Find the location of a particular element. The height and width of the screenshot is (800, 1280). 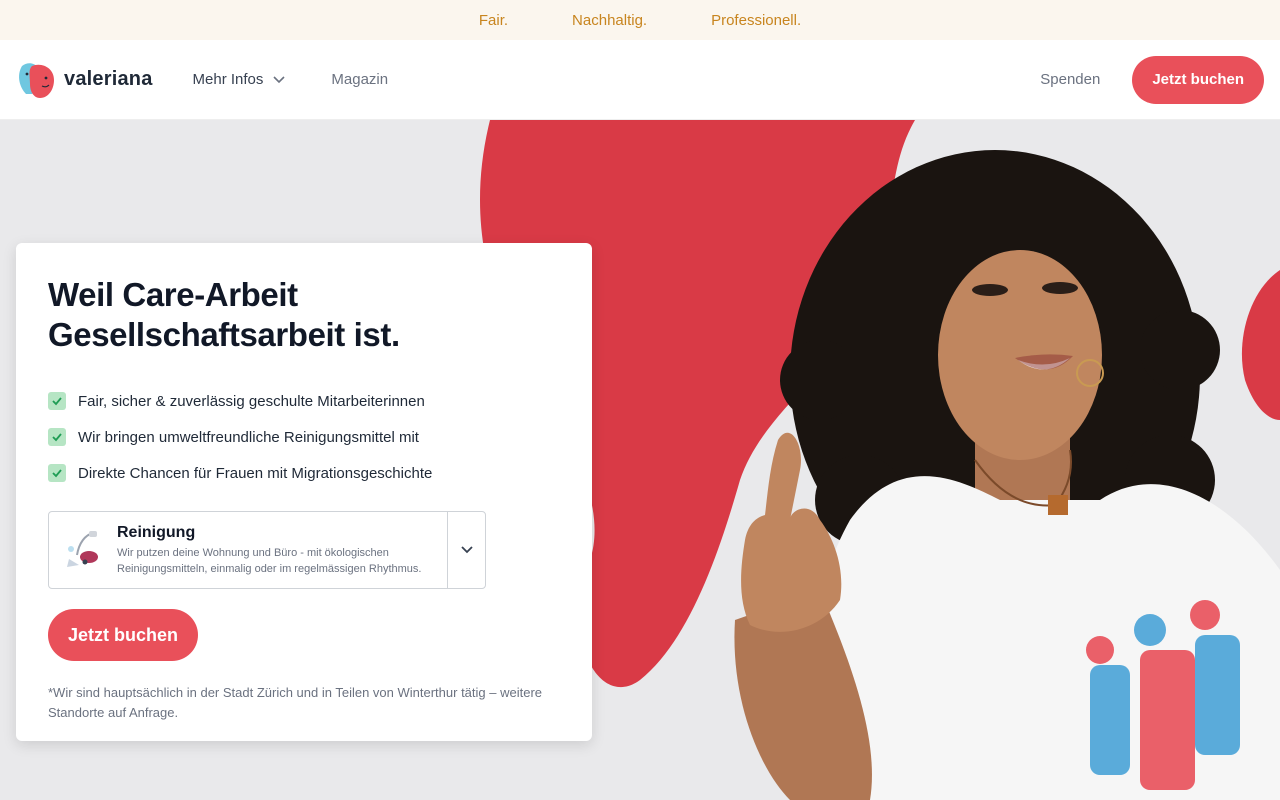

tagline-professional: Professionell. is located at coordinates (756, 20).